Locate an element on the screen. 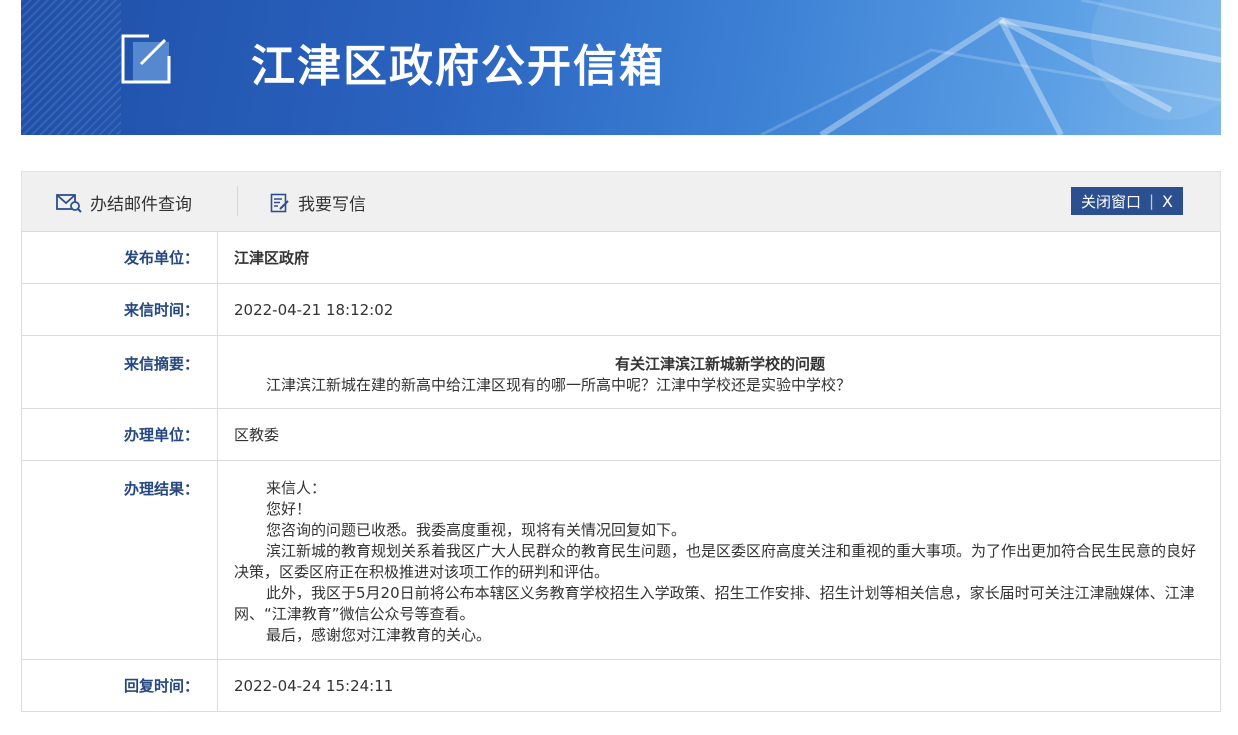 Image resolution: width=1238 pixels, height=735 pixels. edit-logo-icon is located at coordinates (146, 59).